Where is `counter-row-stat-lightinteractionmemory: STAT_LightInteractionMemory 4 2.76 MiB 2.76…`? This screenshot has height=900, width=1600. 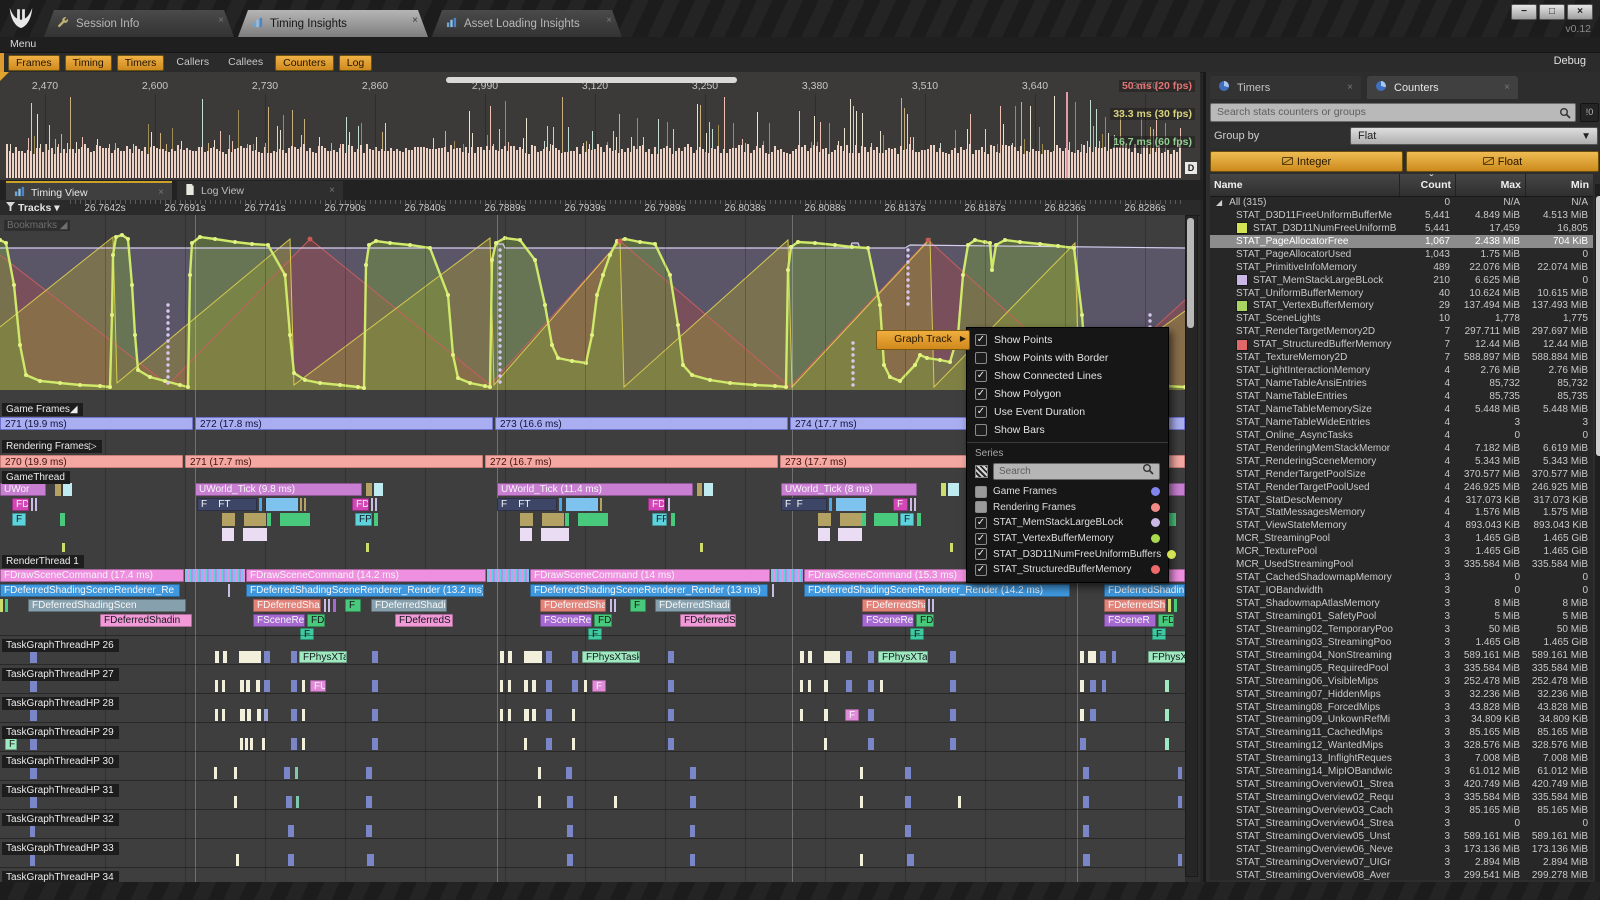 counter-row-stat-lightinteractionmemory: STAT_LightInteractionMemory 4 2.76 MiB 2.76… is located at coordinates (1401, 370).